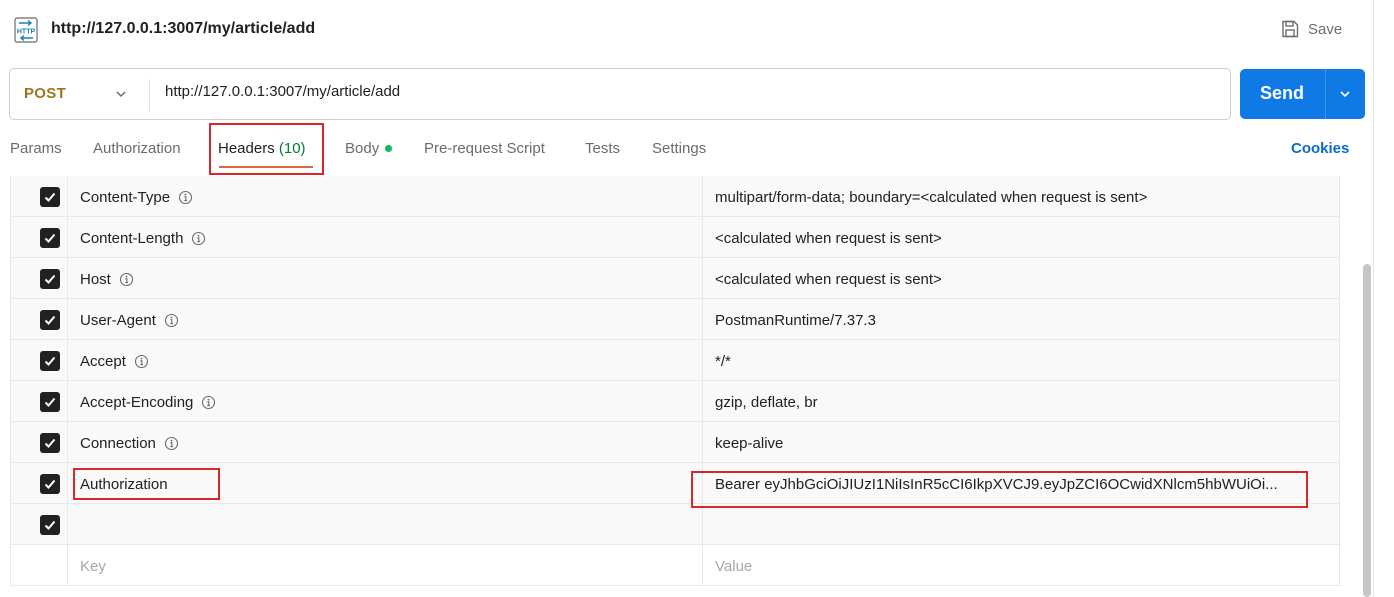 Image resolution: width=1394 pixels, height=597 pixels. I want to click on send-label: Send, so click(1282, 93).